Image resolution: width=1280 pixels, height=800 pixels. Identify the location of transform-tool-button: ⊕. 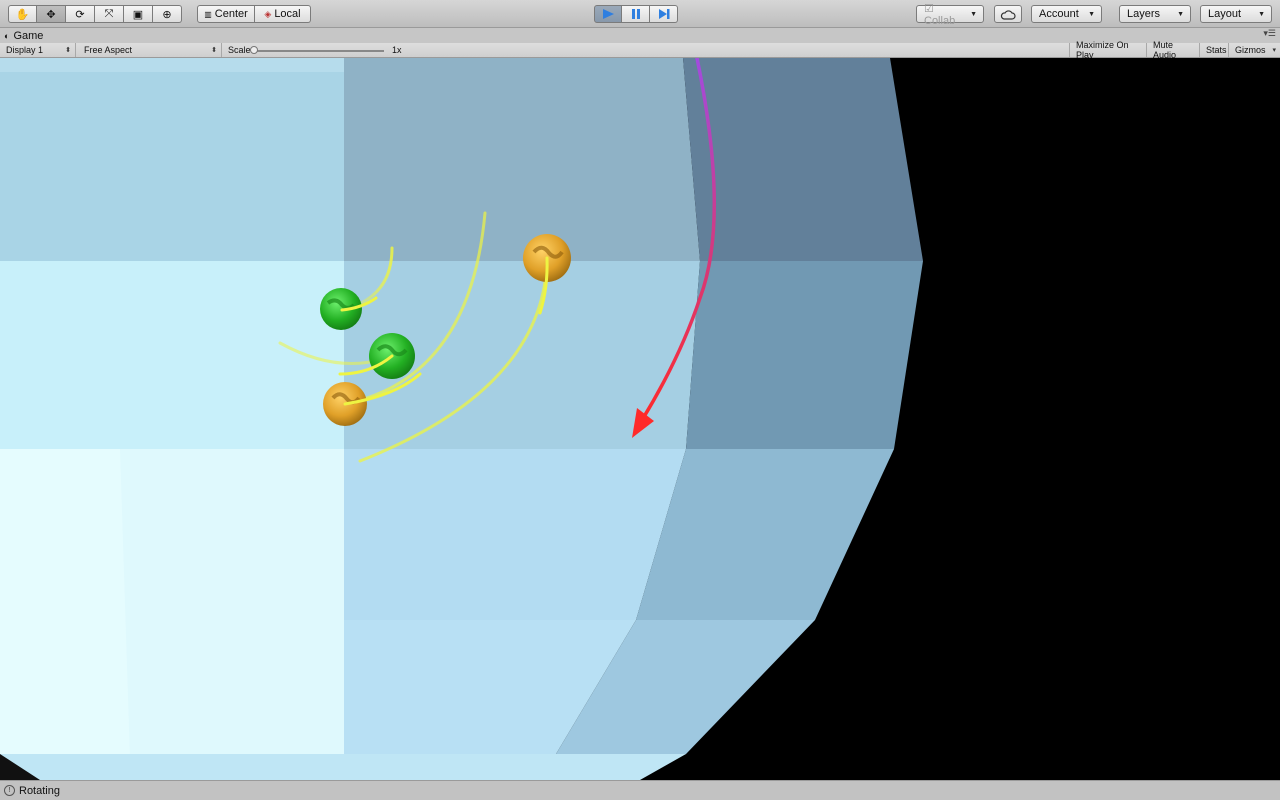
(167, 14).